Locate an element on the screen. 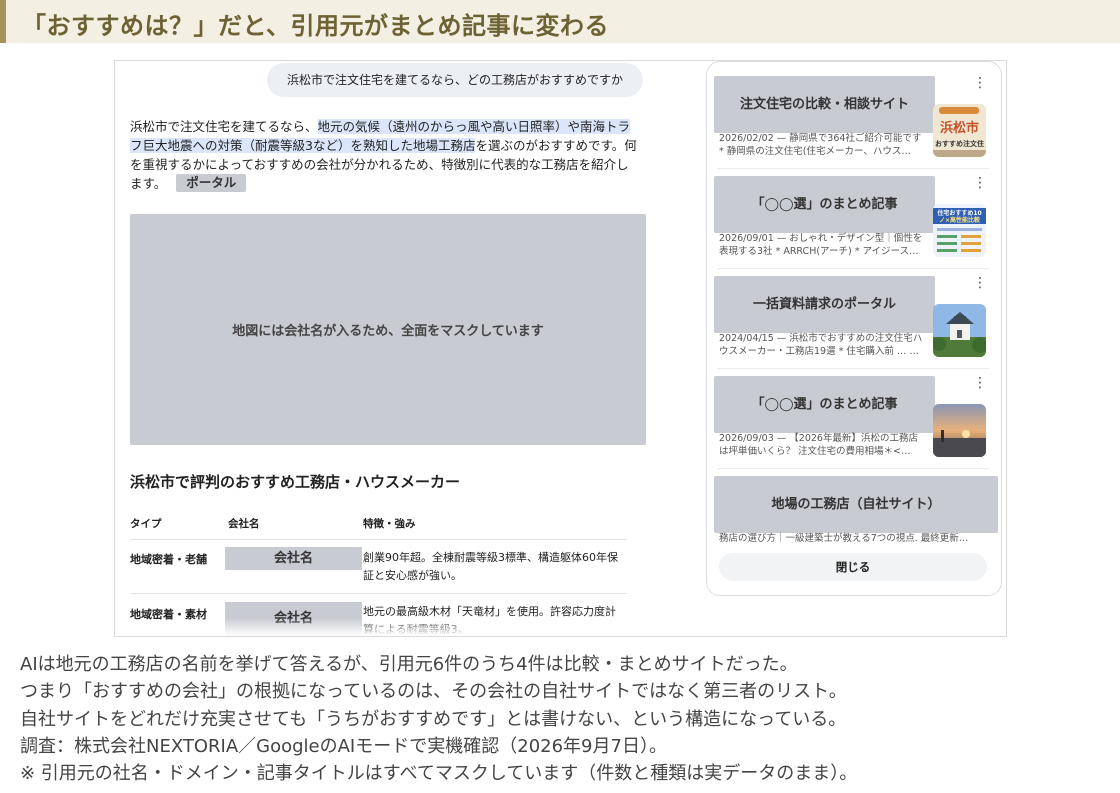 This screenshot has height=793, width=1120. header-accent-bar is located at coordinates (3, 21).